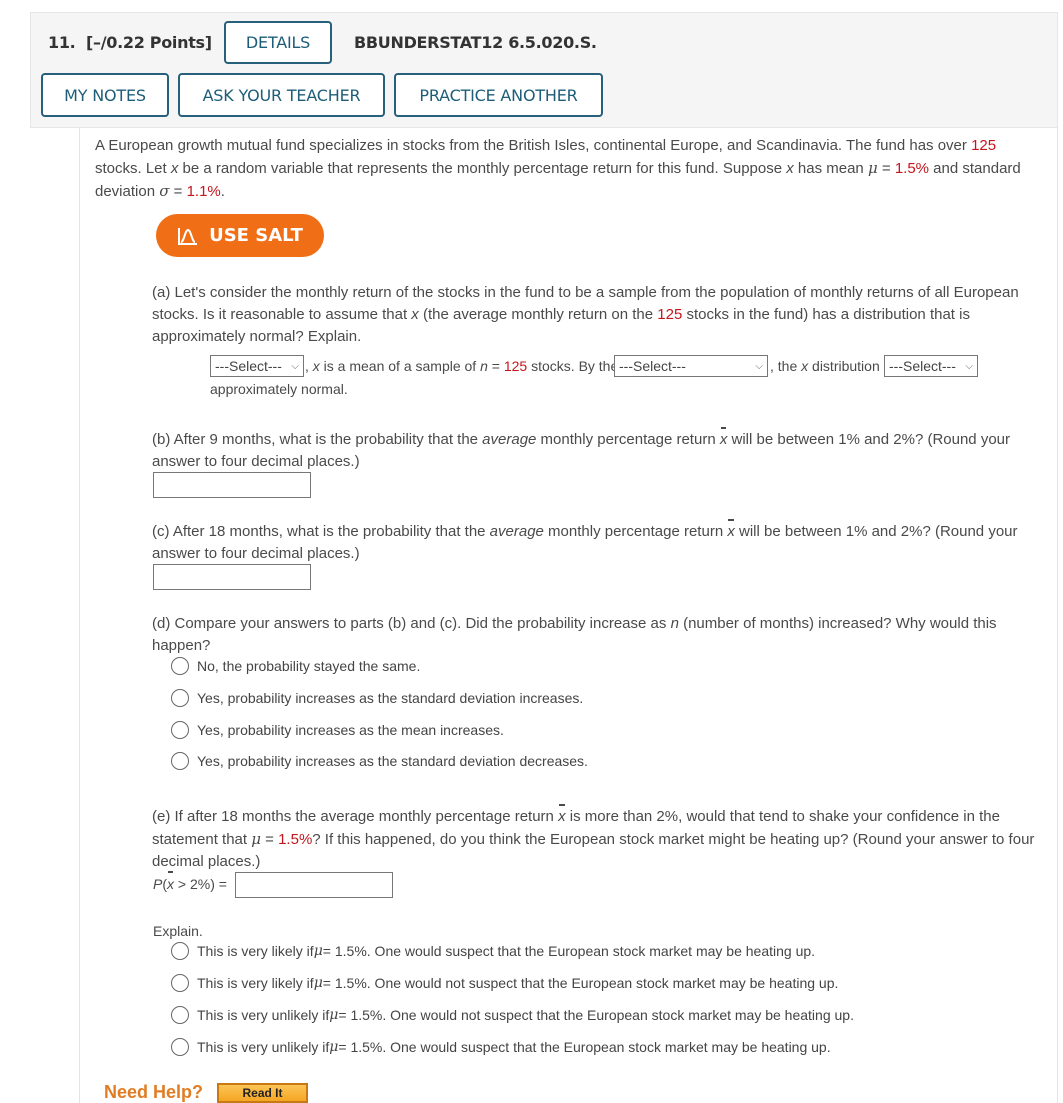 The width and height of the screenshot is (1063, 1103). What do you see at coordinates (232, 577) in the screenshot?
I see `part-c-answer-input` at bounding box center [232, 577].